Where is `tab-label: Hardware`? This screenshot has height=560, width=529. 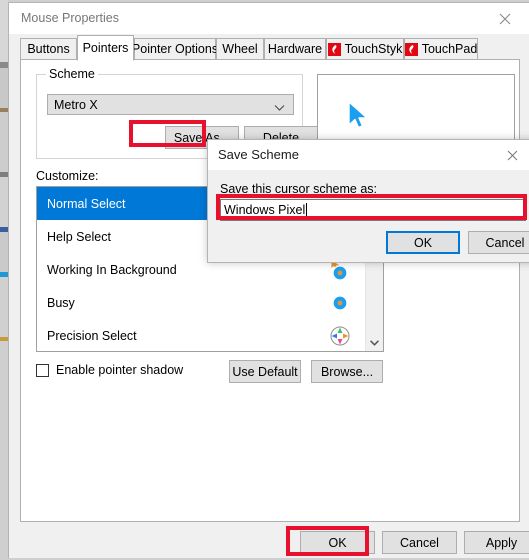
tab-label: Hardware is located at coordinates (295, 49).